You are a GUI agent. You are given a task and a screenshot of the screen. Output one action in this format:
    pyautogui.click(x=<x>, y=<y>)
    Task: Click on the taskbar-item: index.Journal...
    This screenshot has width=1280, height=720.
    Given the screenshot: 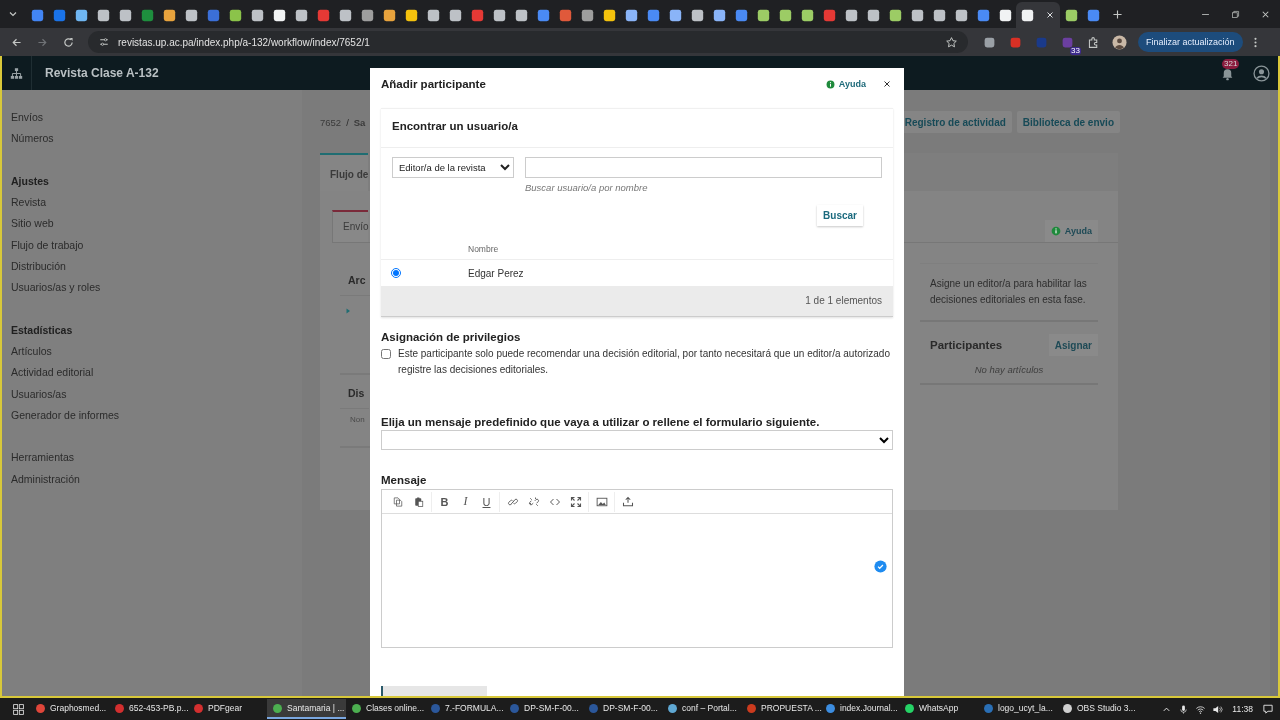 What is the action you would take?
    pyautogui.click(x=859, y=709)
    